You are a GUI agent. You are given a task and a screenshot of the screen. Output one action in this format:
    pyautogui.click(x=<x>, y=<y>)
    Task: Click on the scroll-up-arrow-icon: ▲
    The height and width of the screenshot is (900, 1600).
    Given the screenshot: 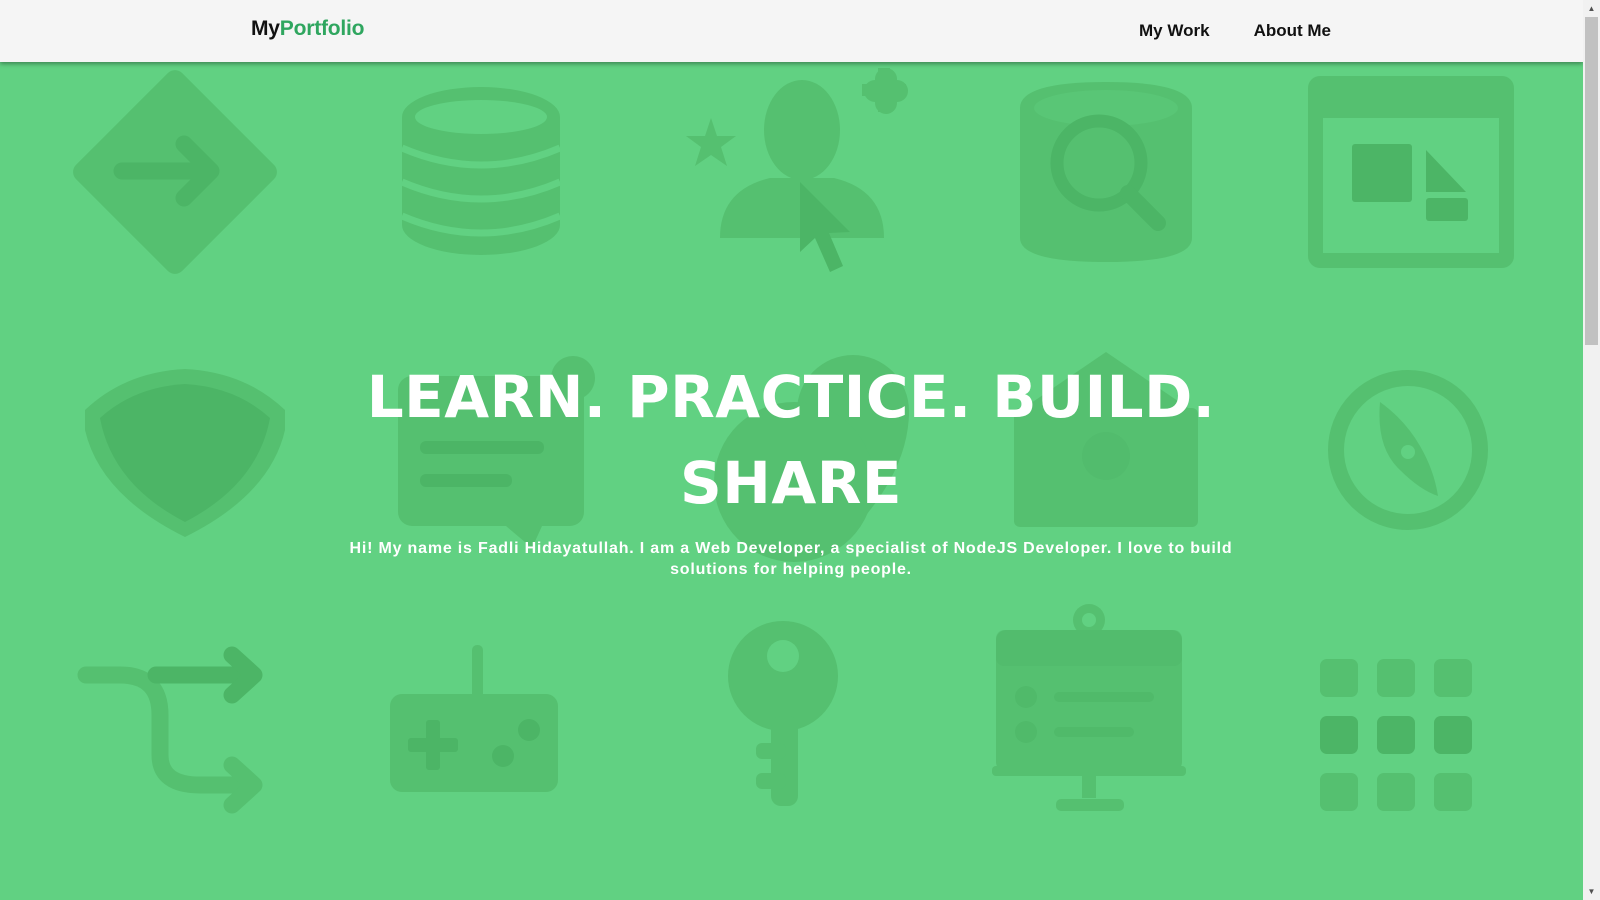 What is the action you would take?
    pyautogui.click(x=1591, y=8)
    